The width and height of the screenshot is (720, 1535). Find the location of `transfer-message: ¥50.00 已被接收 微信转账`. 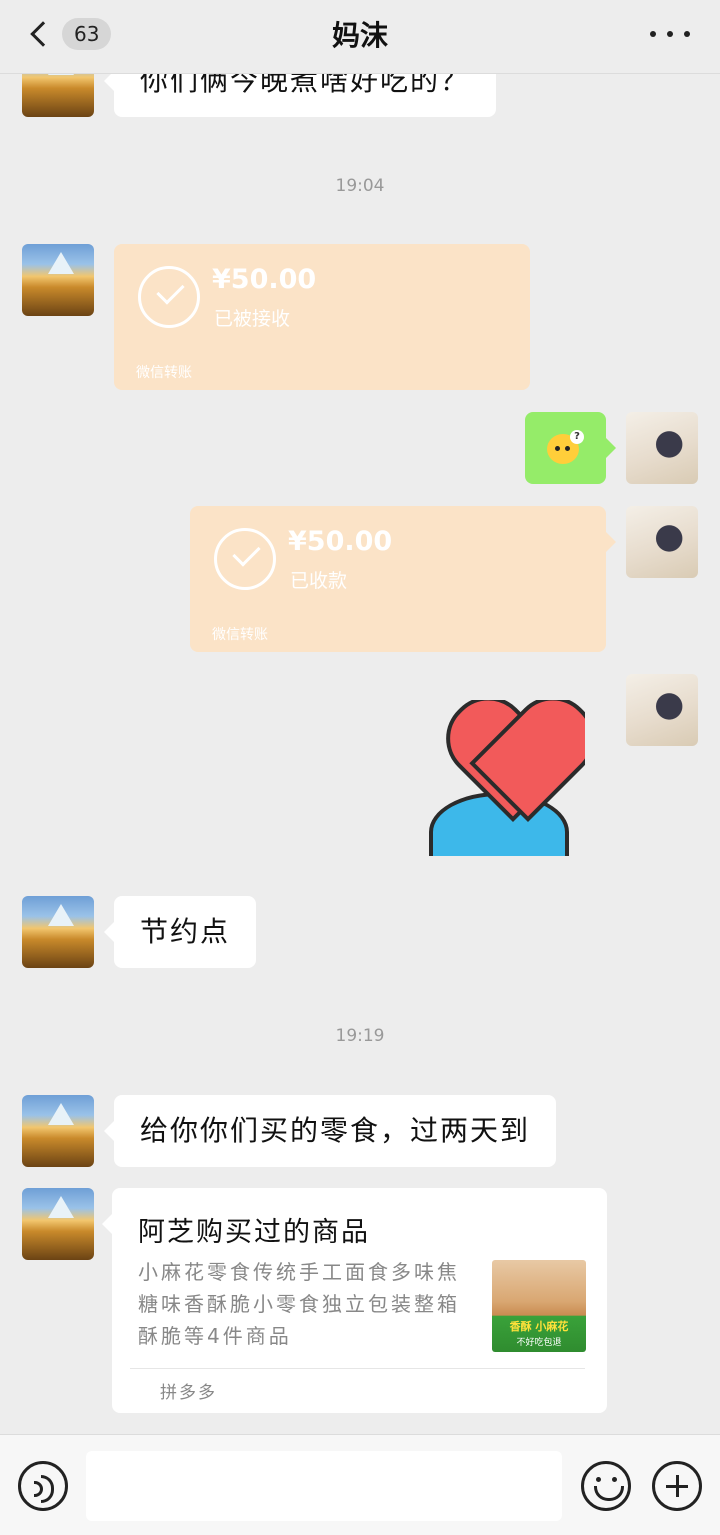

transfer-message: ¥50.00 已被接收 微信转账 is located at coordinates (322, 317).